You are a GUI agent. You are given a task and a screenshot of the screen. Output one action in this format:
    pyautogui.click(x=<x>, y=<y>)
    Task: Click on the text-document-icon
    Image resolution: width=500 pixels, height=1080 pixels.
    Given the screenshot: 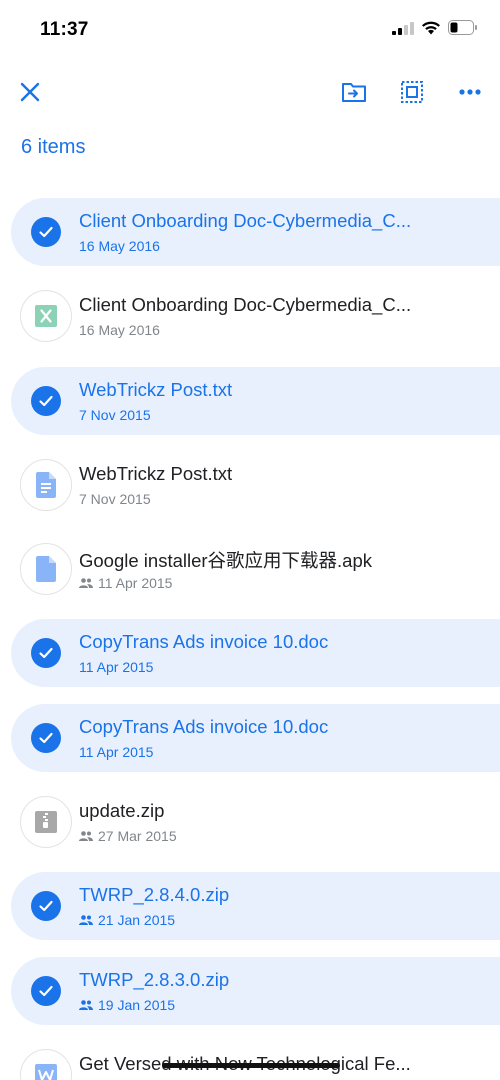 What is the action you would take?
    pyautogui.click(x=46, y=484)
    